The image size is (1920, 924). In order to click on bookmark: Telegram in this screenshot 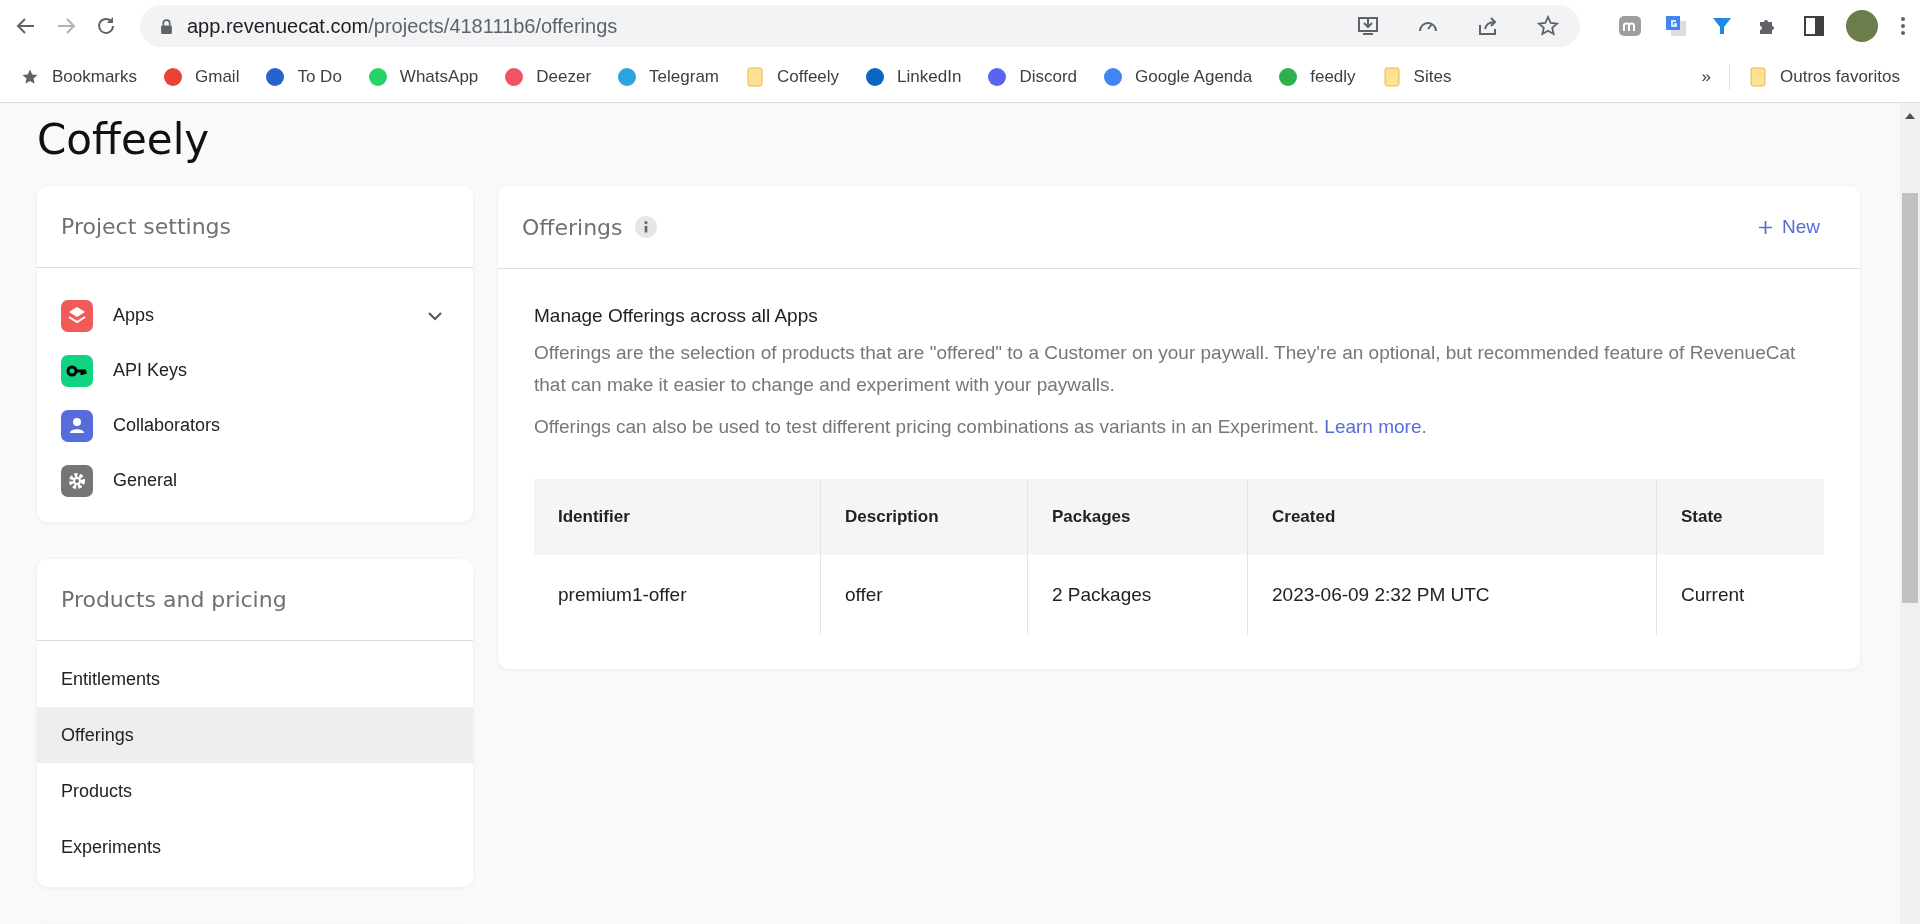, I will do `click(668, 77)`.